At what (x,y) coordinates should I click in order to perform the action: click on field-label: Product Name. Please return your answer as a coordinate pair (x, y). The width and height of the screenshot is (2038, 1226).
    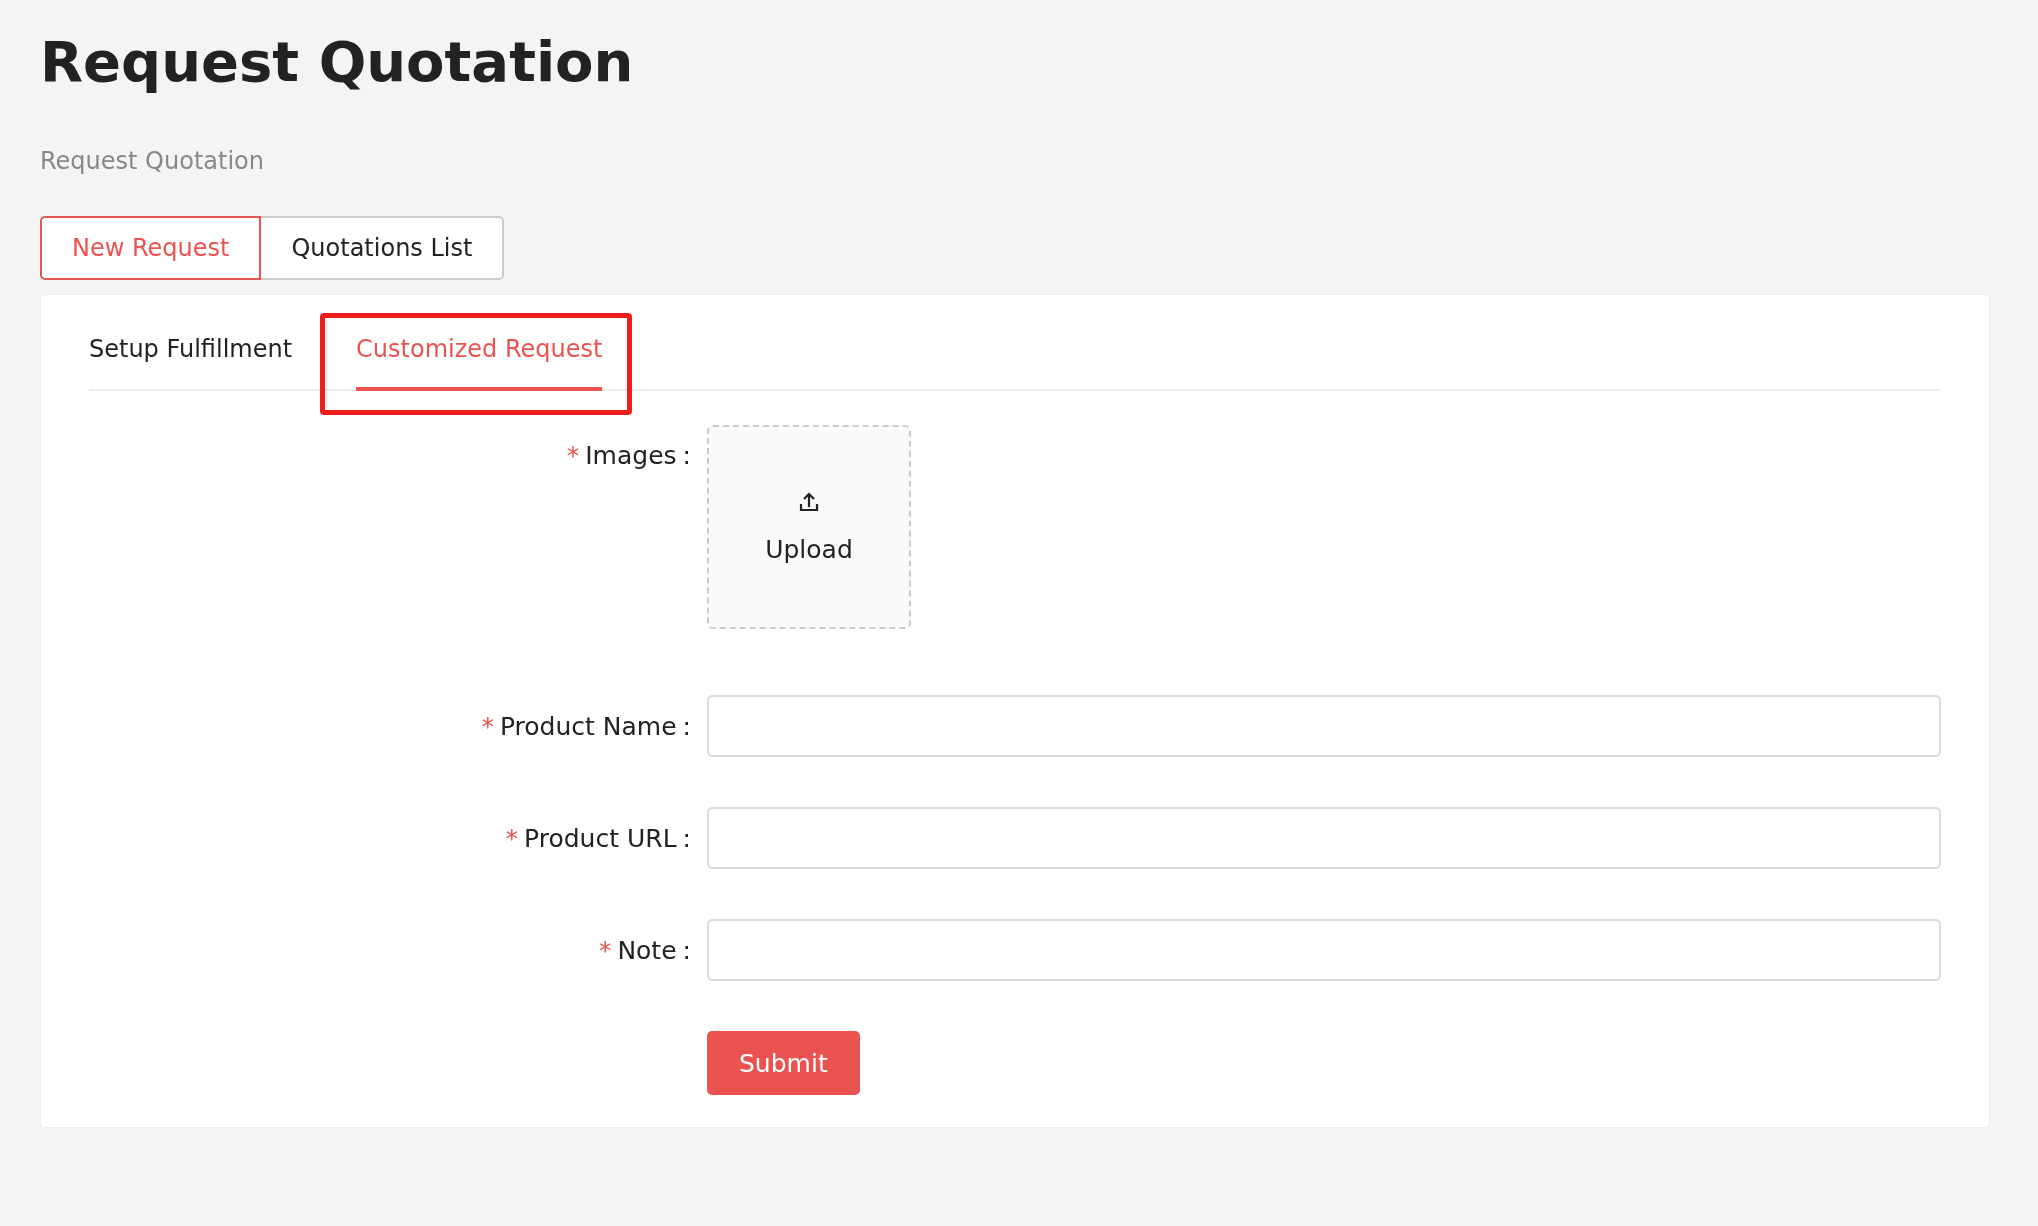
    Looking at the image, I should click on (588, 726).